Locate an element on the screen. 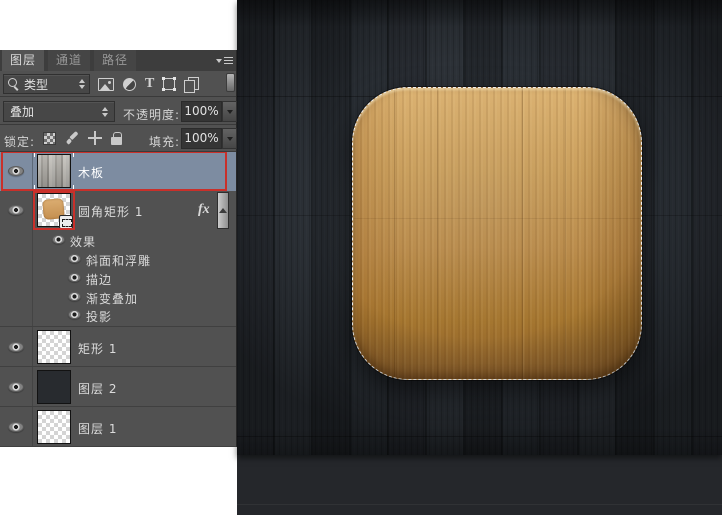 Image resolution: width=722 pixels, height=515 pixels. smart-object-filter-icon is located at coordinates (192, 84).